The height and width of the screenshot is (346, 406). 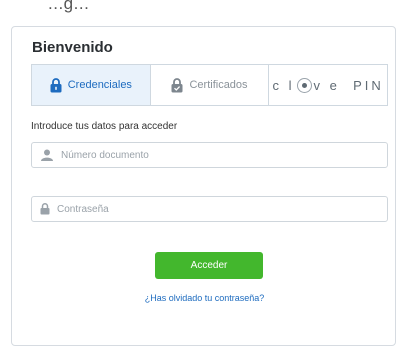 I want to click on intro-text: Introduce tus datos para acceder, so click(x=104, y=126).